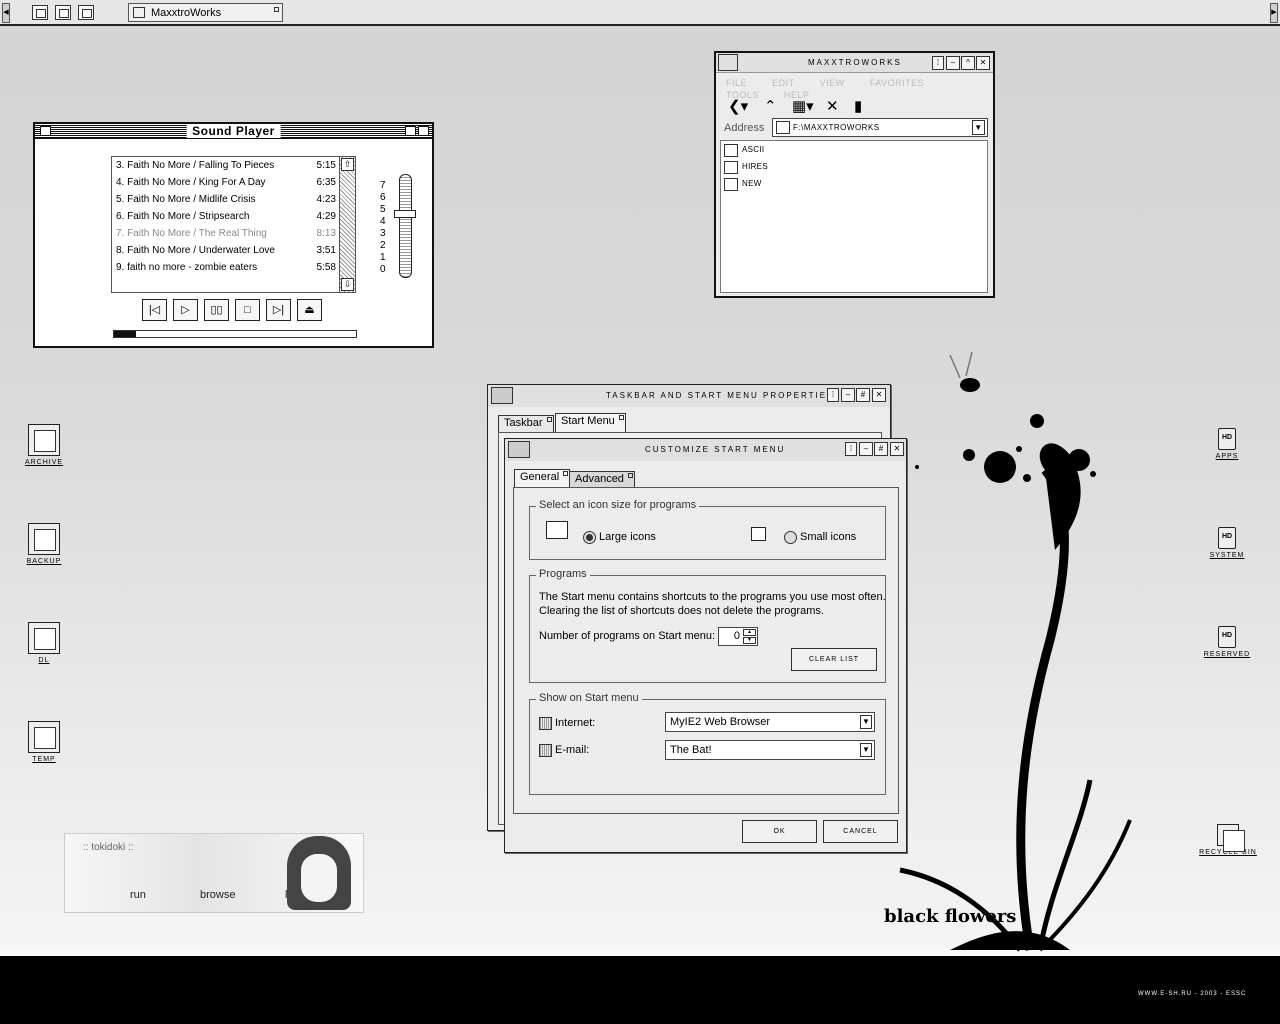 This screenshot has height=1024, width=1280. What do you see at coordinates (6, 13) in the screenshot?
I see `scroll-left-button: ◀` at bounding box center [6, 13].